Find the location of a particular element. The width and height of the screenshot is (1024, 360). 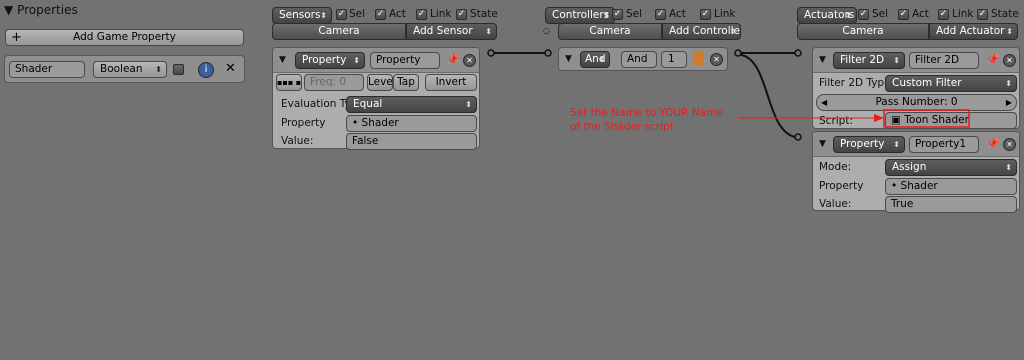

script-highlight-box is located at coordinates (926, 118).